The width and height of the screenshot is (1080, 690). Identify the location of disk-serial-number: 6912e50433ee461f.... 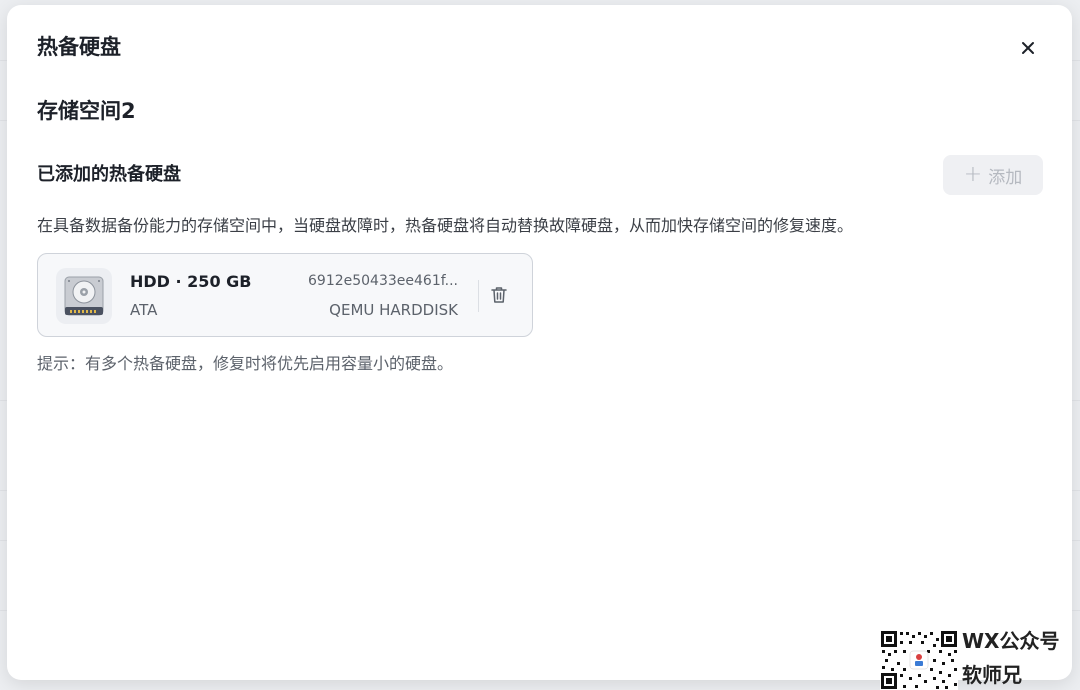
(383, 281).